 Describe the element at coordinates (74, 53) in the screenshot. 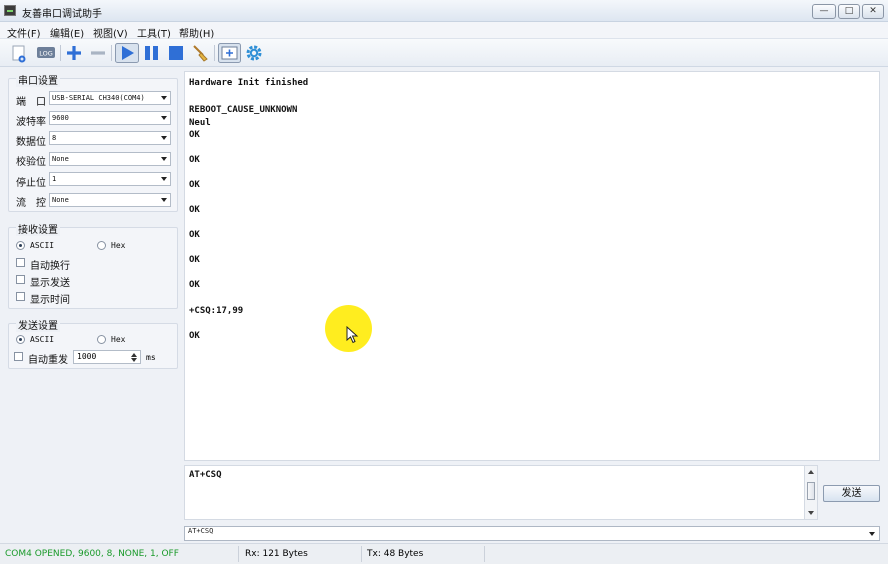

I see `add-icon` at that location.